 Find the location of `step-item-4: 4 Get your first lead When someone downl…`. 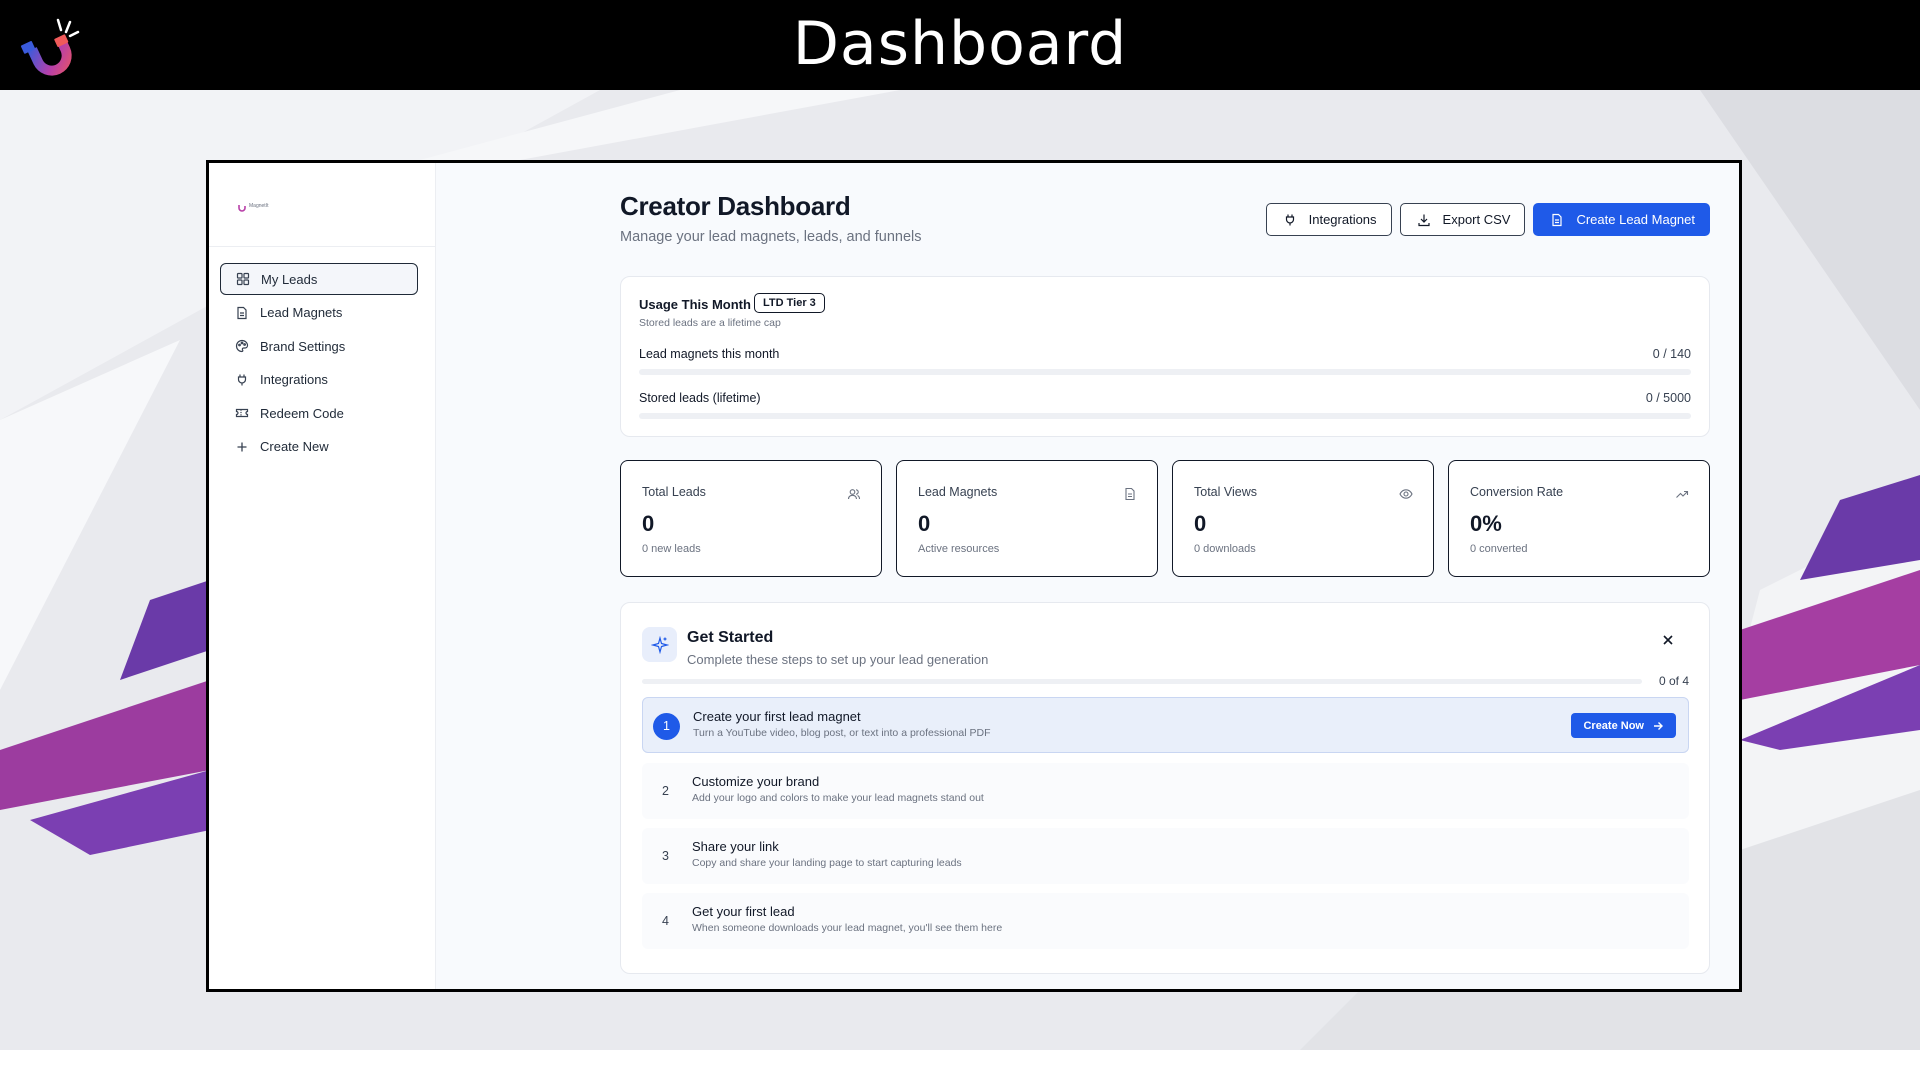

step-item-4: 4 Get your first lead When someone downl… is located at coordinates (1165, 921).